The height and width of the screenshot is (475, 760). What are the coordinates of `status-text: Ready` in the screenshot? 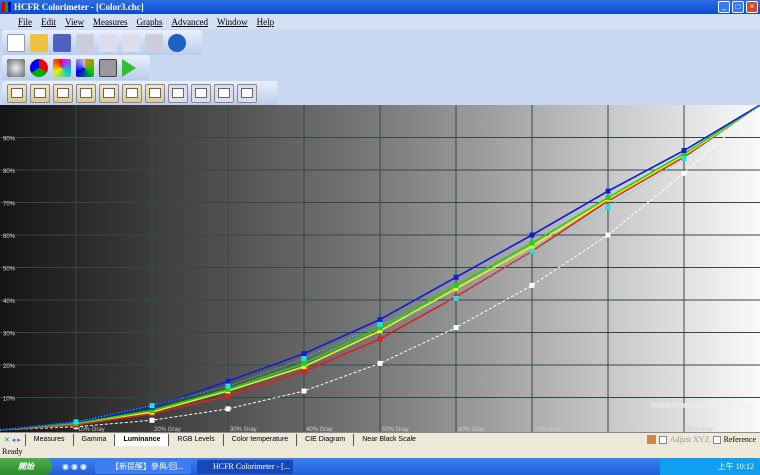 It's located at (12, 451).